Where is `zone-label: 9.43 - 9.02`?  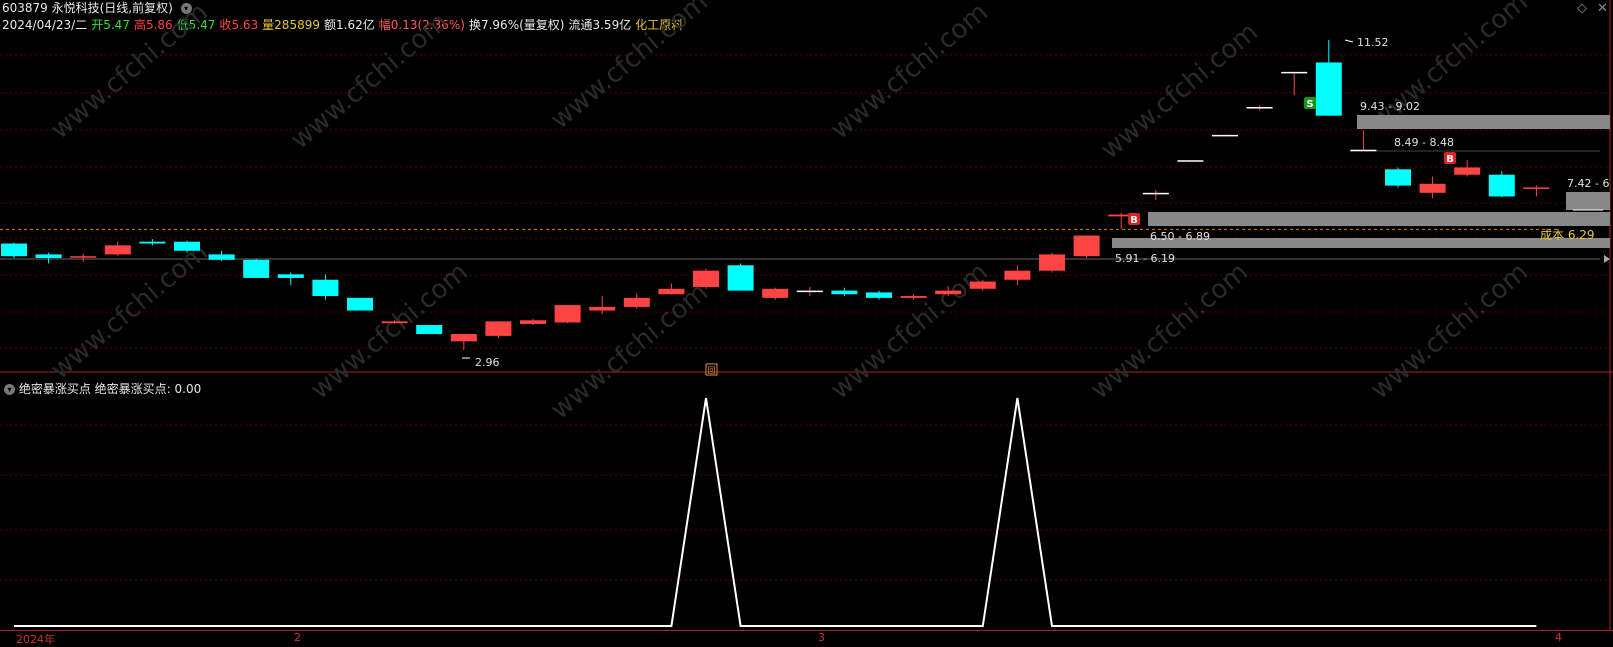 zone-label: 9.43 - 9.02 is located at coordinates (1390, 106).